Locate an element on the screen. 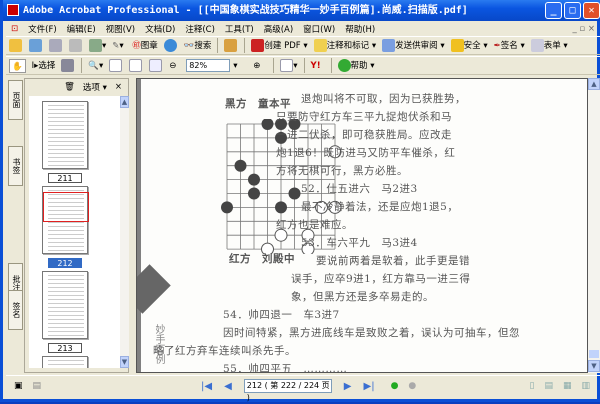 This screenshot has height=404, width=600. rotate-button: ▾ is located at coordinates (289, 65).